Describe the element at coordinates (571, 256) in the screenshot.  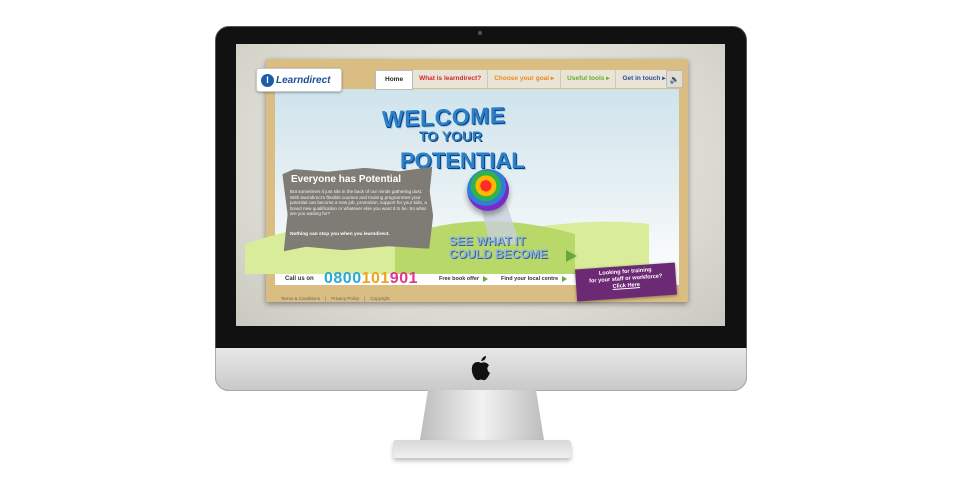
I see `play-arrow-icon` at that location.